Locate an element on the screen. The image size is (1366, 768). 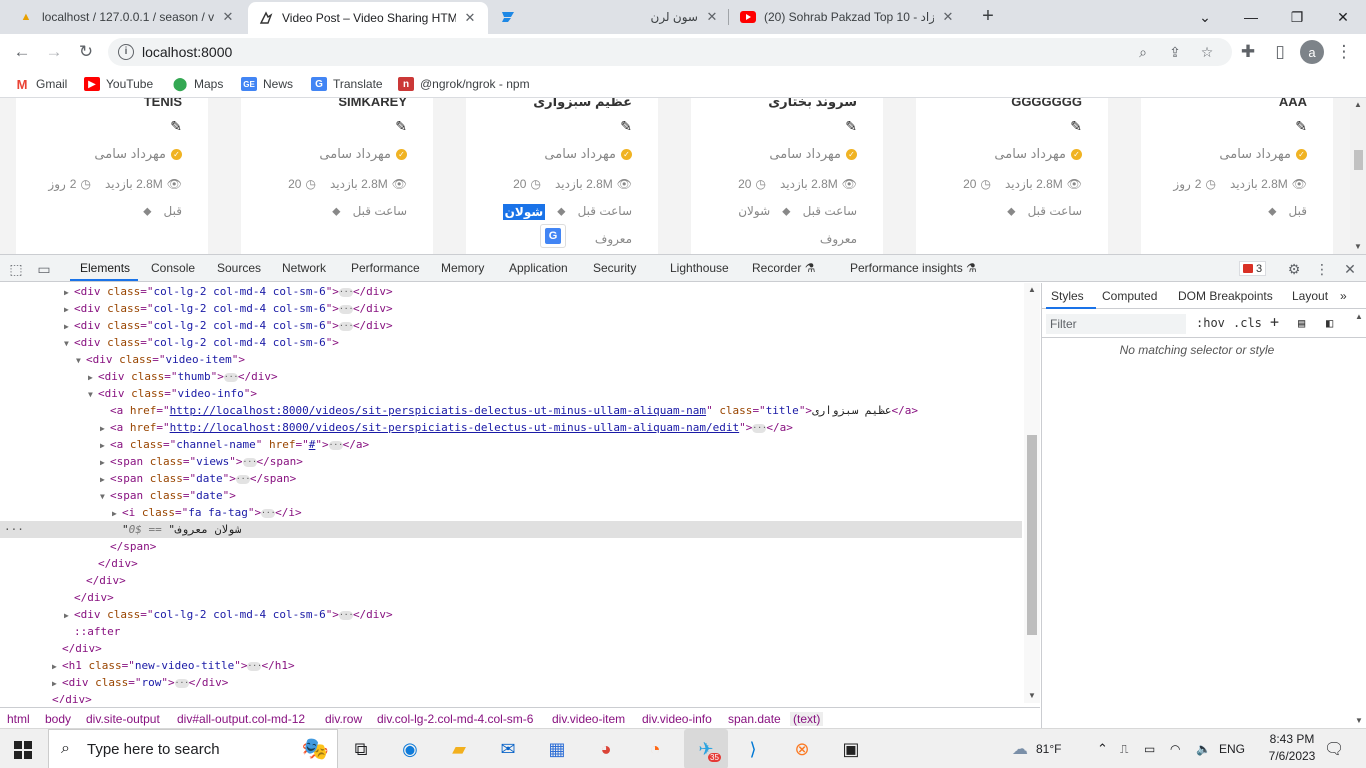
site-info-icon: i is located at coordinates (126, 52).